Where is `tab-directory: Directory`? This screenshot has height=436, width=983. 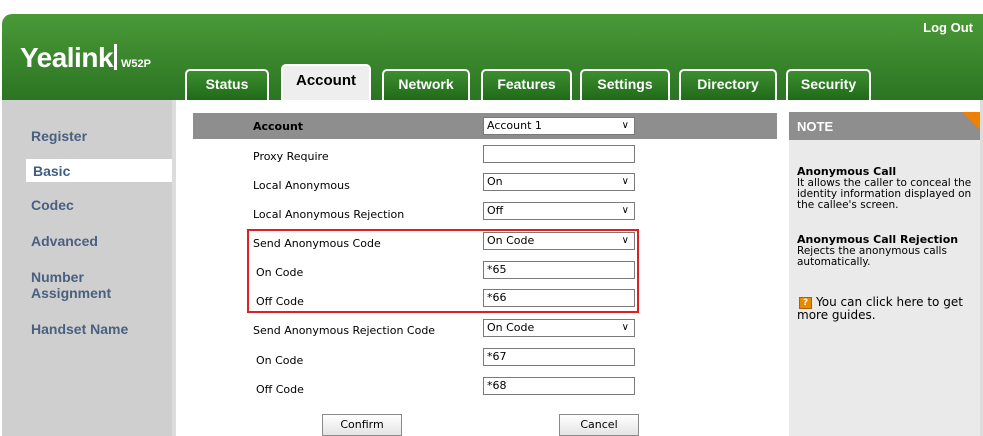 tab-directory: Directory is located at coordinates (728, 84).